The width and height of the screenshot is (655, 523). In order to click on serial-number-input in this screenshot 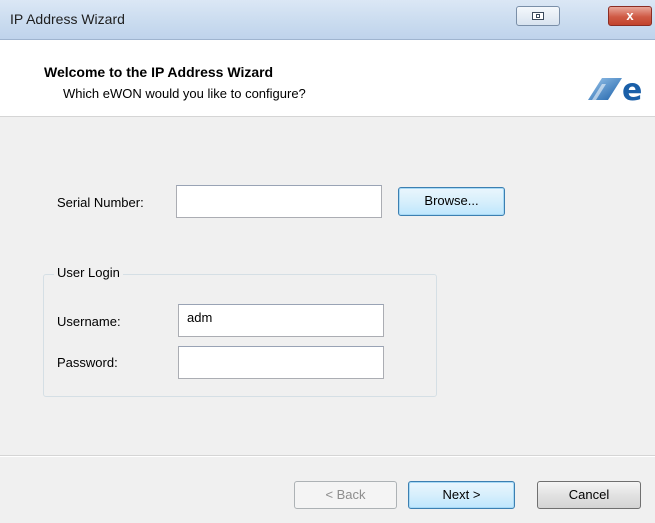, I will do `click(279, 201)`.